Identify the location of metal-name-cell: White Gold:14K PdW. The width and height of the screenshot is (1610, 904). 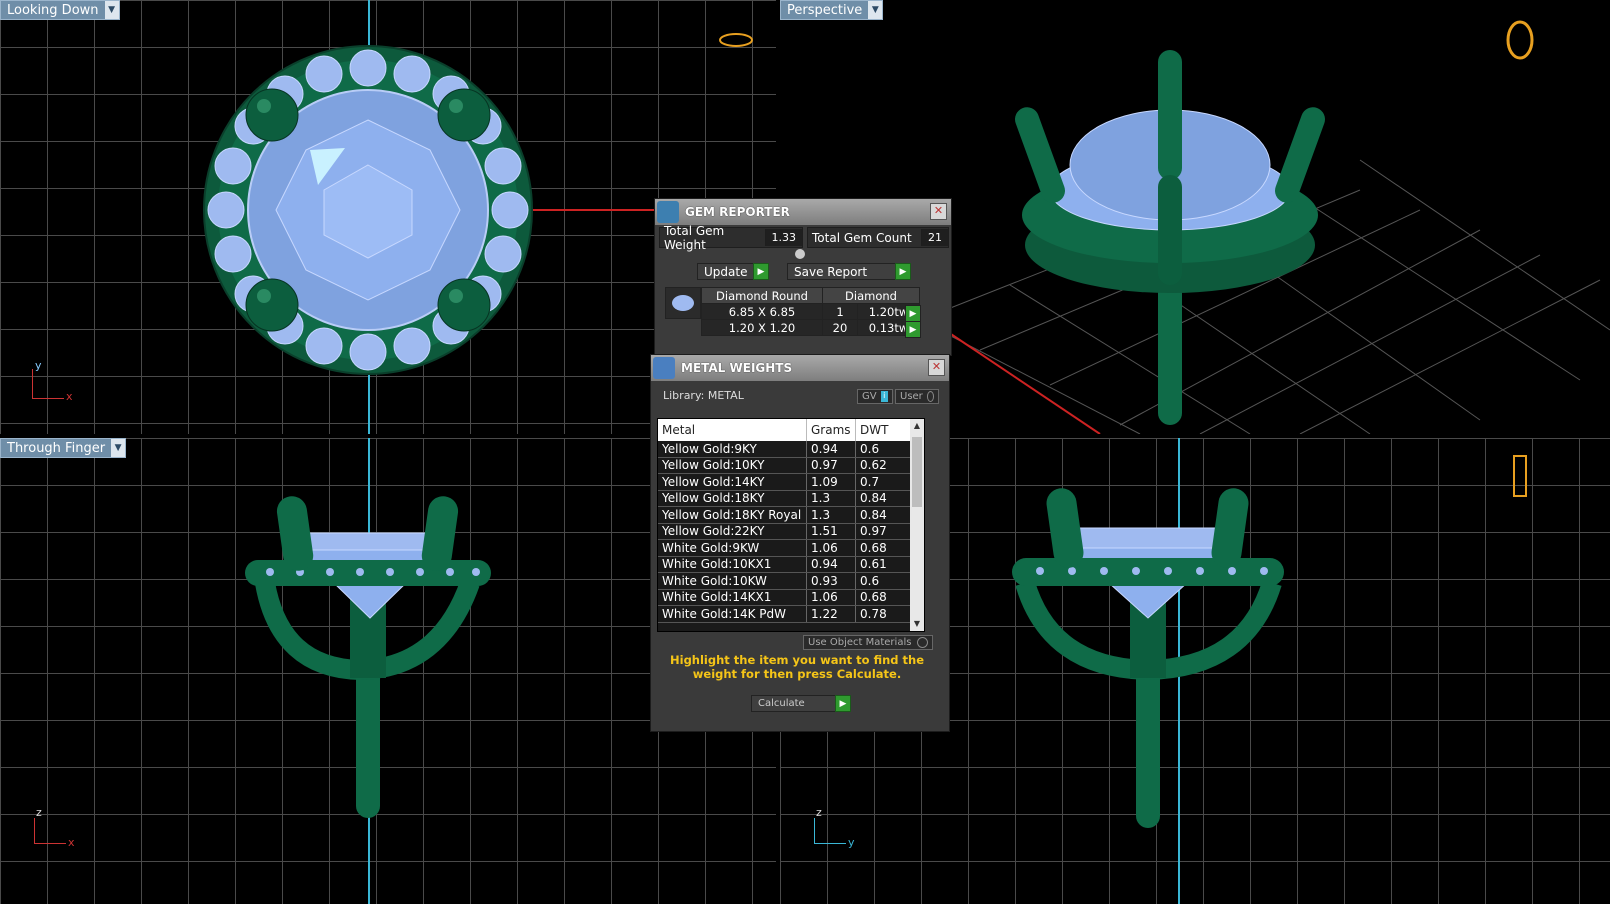
(732, 614).